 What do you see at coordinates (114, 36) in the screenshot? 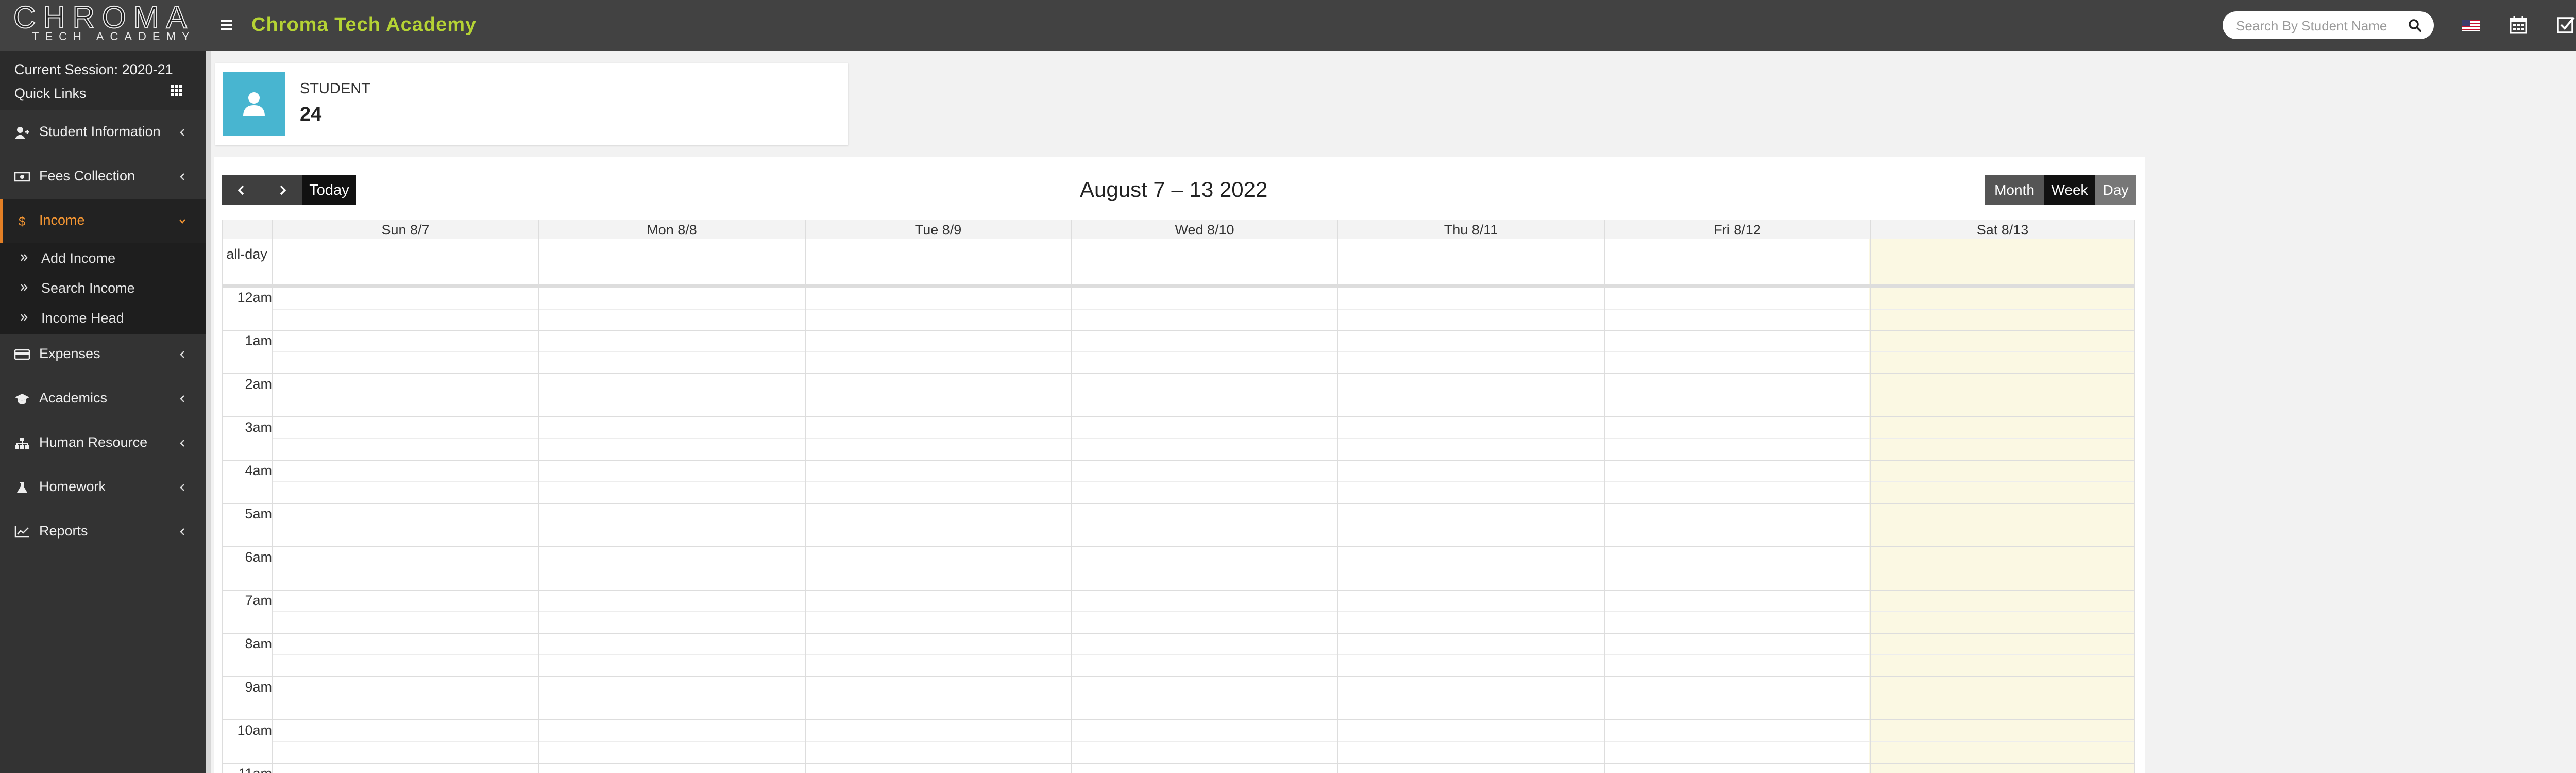
I see `logo-subtext: TECH ACADEMY` at bounding box center [114, 36].